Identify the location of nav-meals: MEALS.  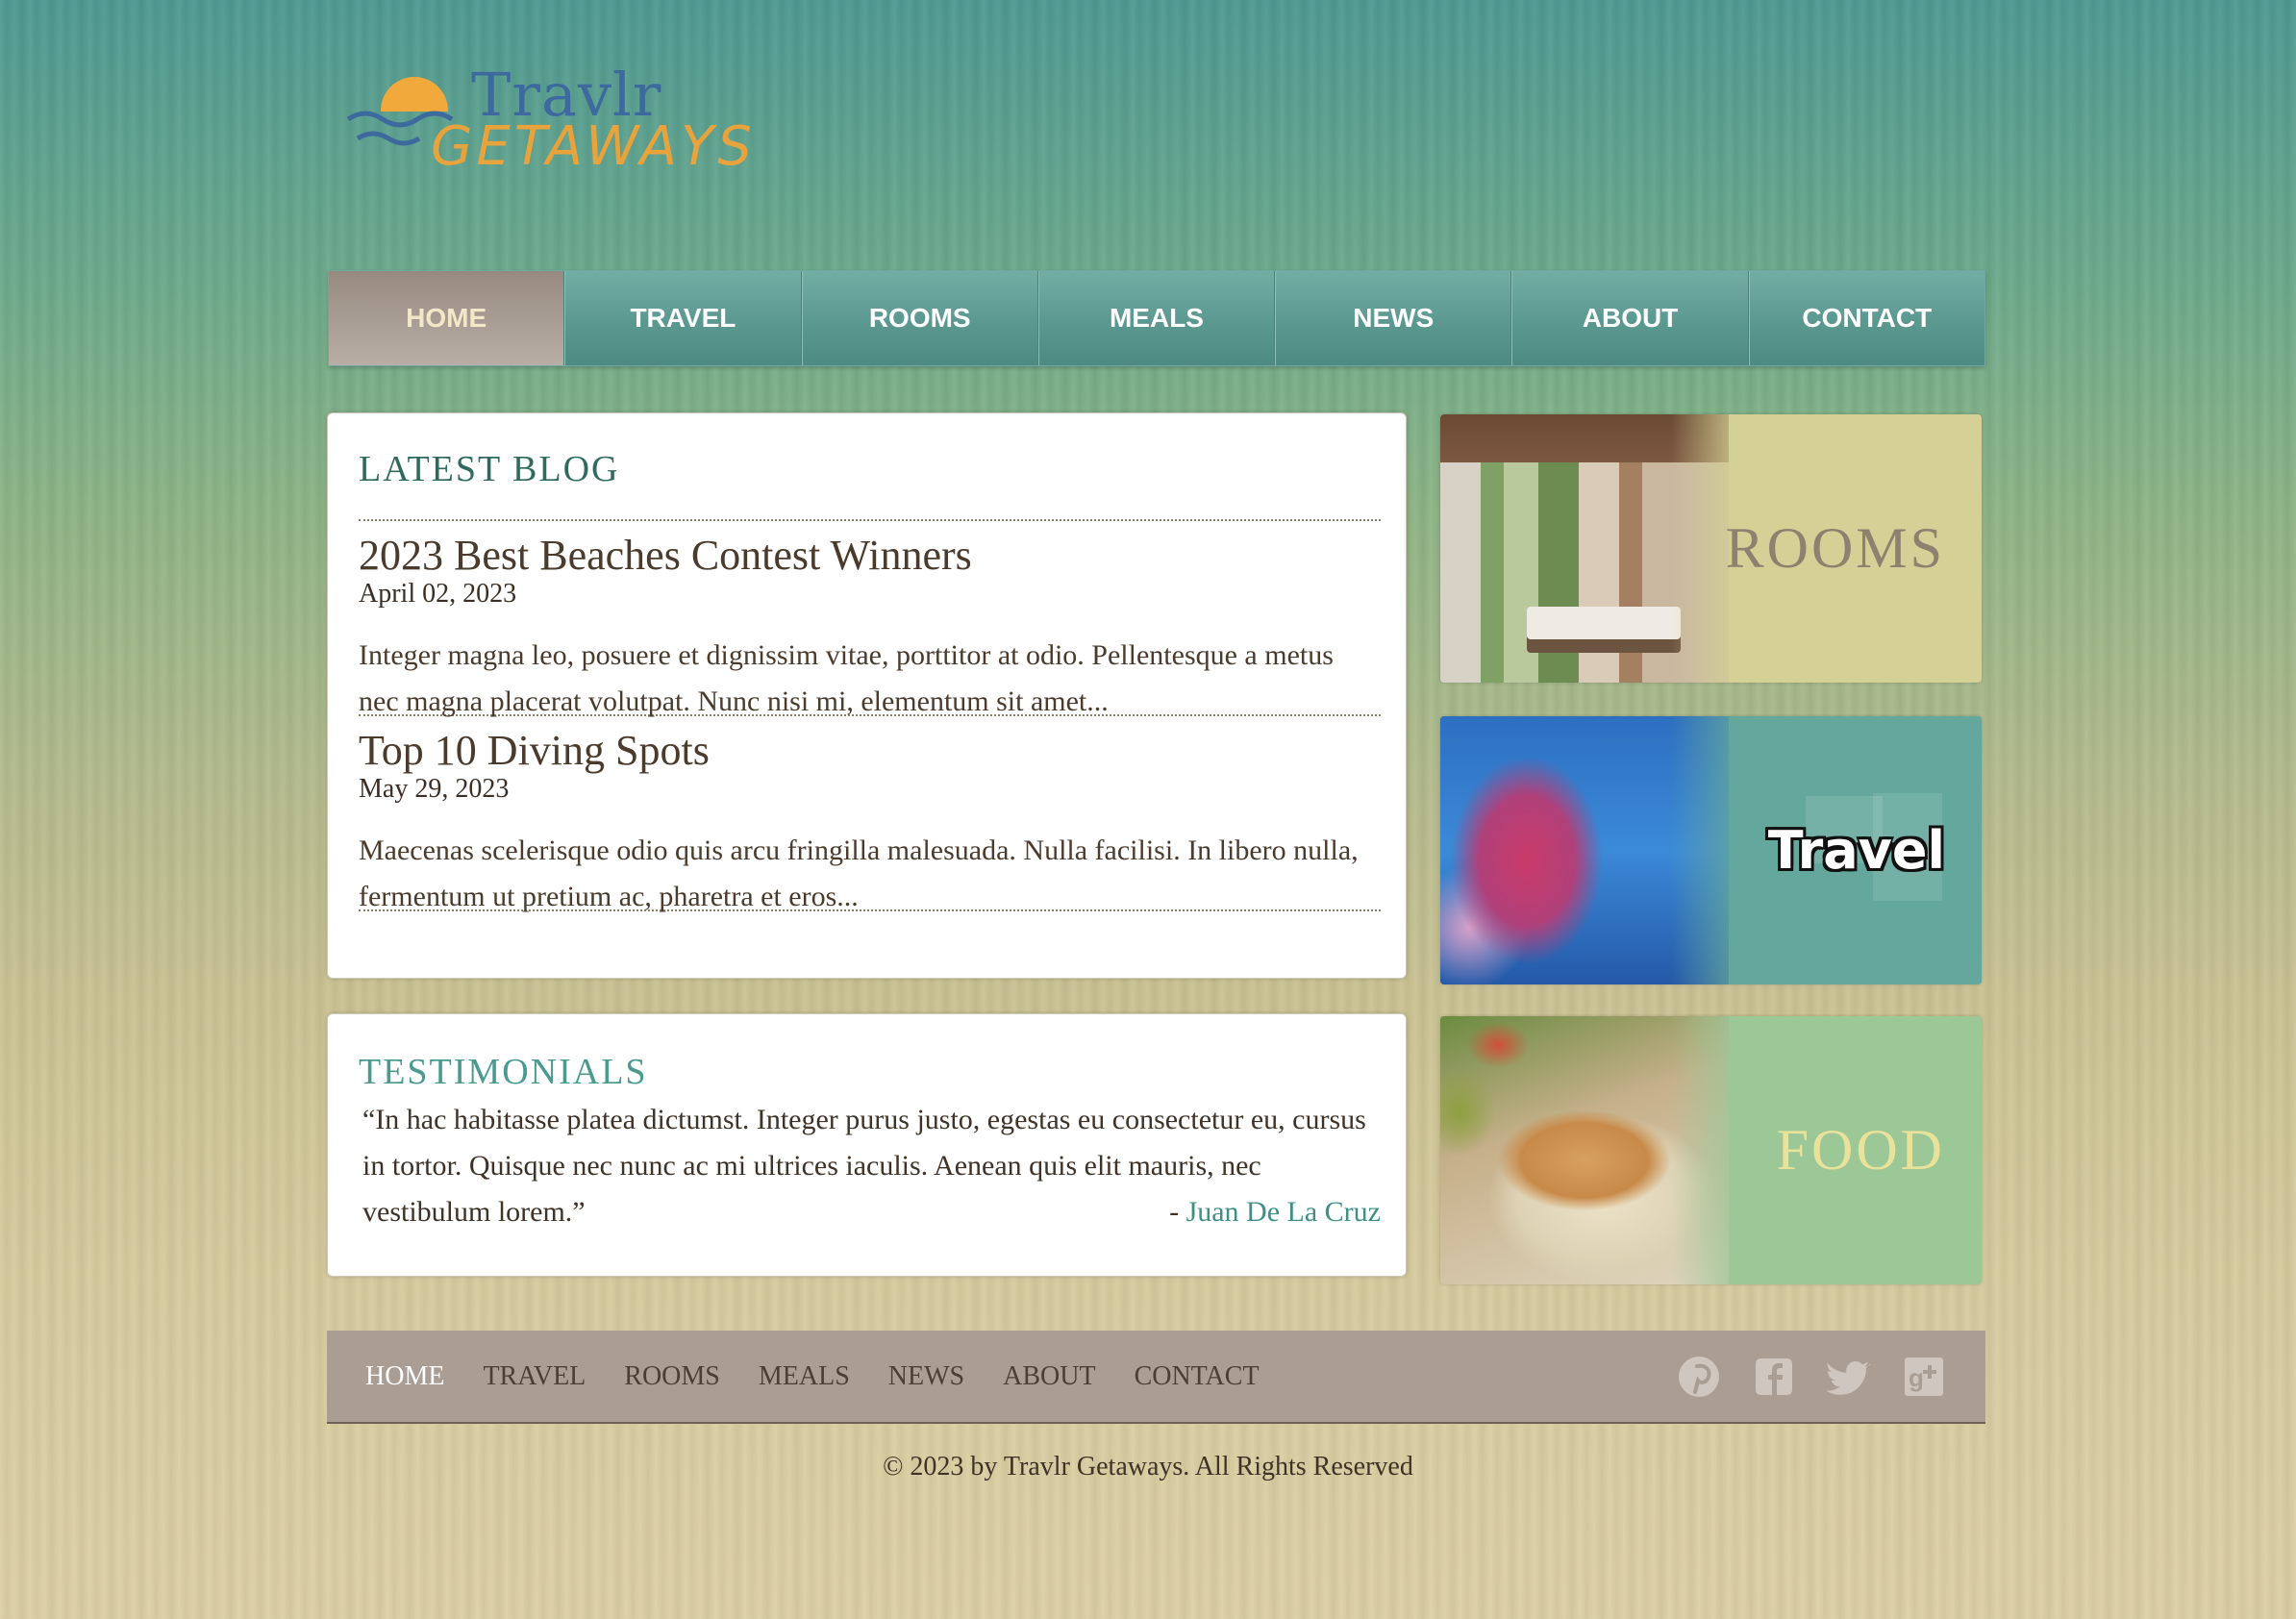
(1156, 318).